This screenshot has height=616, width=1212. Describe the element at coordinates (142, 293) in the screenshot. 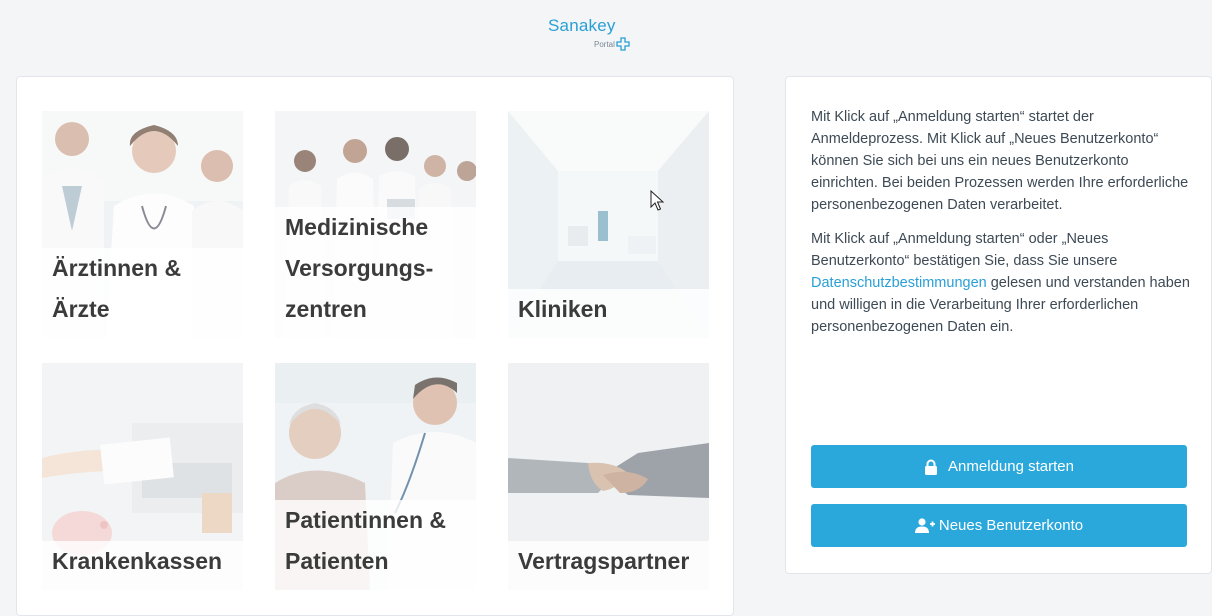

I see `tile-label: Ärztinnen & Ärzte` at that location.